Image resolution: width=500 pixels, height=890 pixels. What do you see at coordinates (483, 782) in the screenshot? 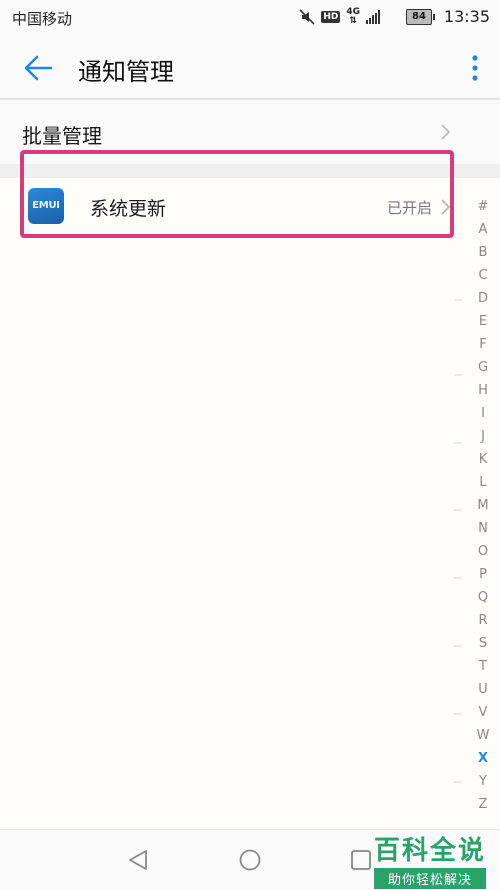
I see `index-letter: Y` at bounding box center [483, 782].